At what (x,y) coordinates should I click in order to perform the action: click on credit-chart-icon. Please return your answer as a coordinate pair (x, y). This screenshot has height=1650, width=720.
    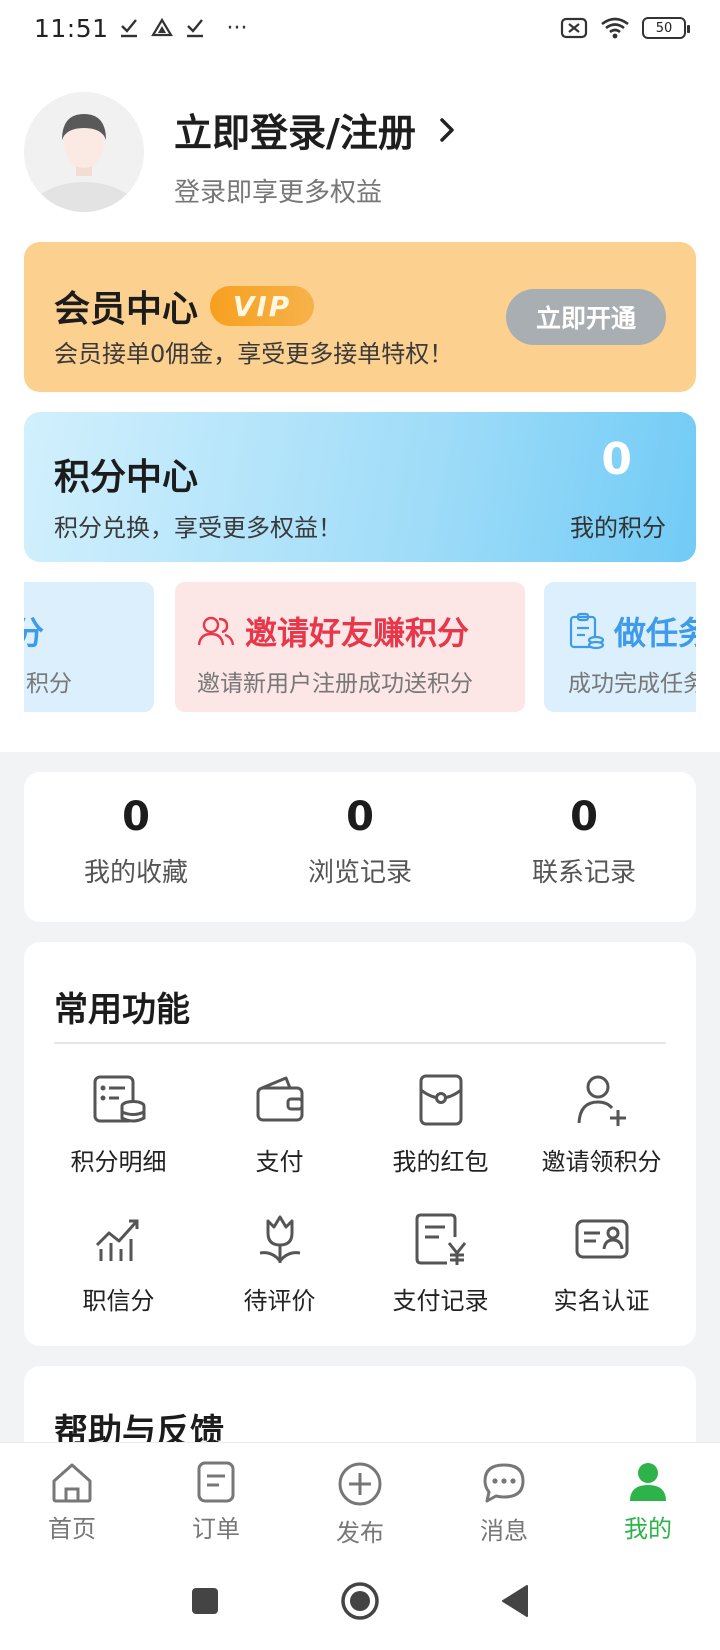
    Looking at the image, I should click on (116, 1240).